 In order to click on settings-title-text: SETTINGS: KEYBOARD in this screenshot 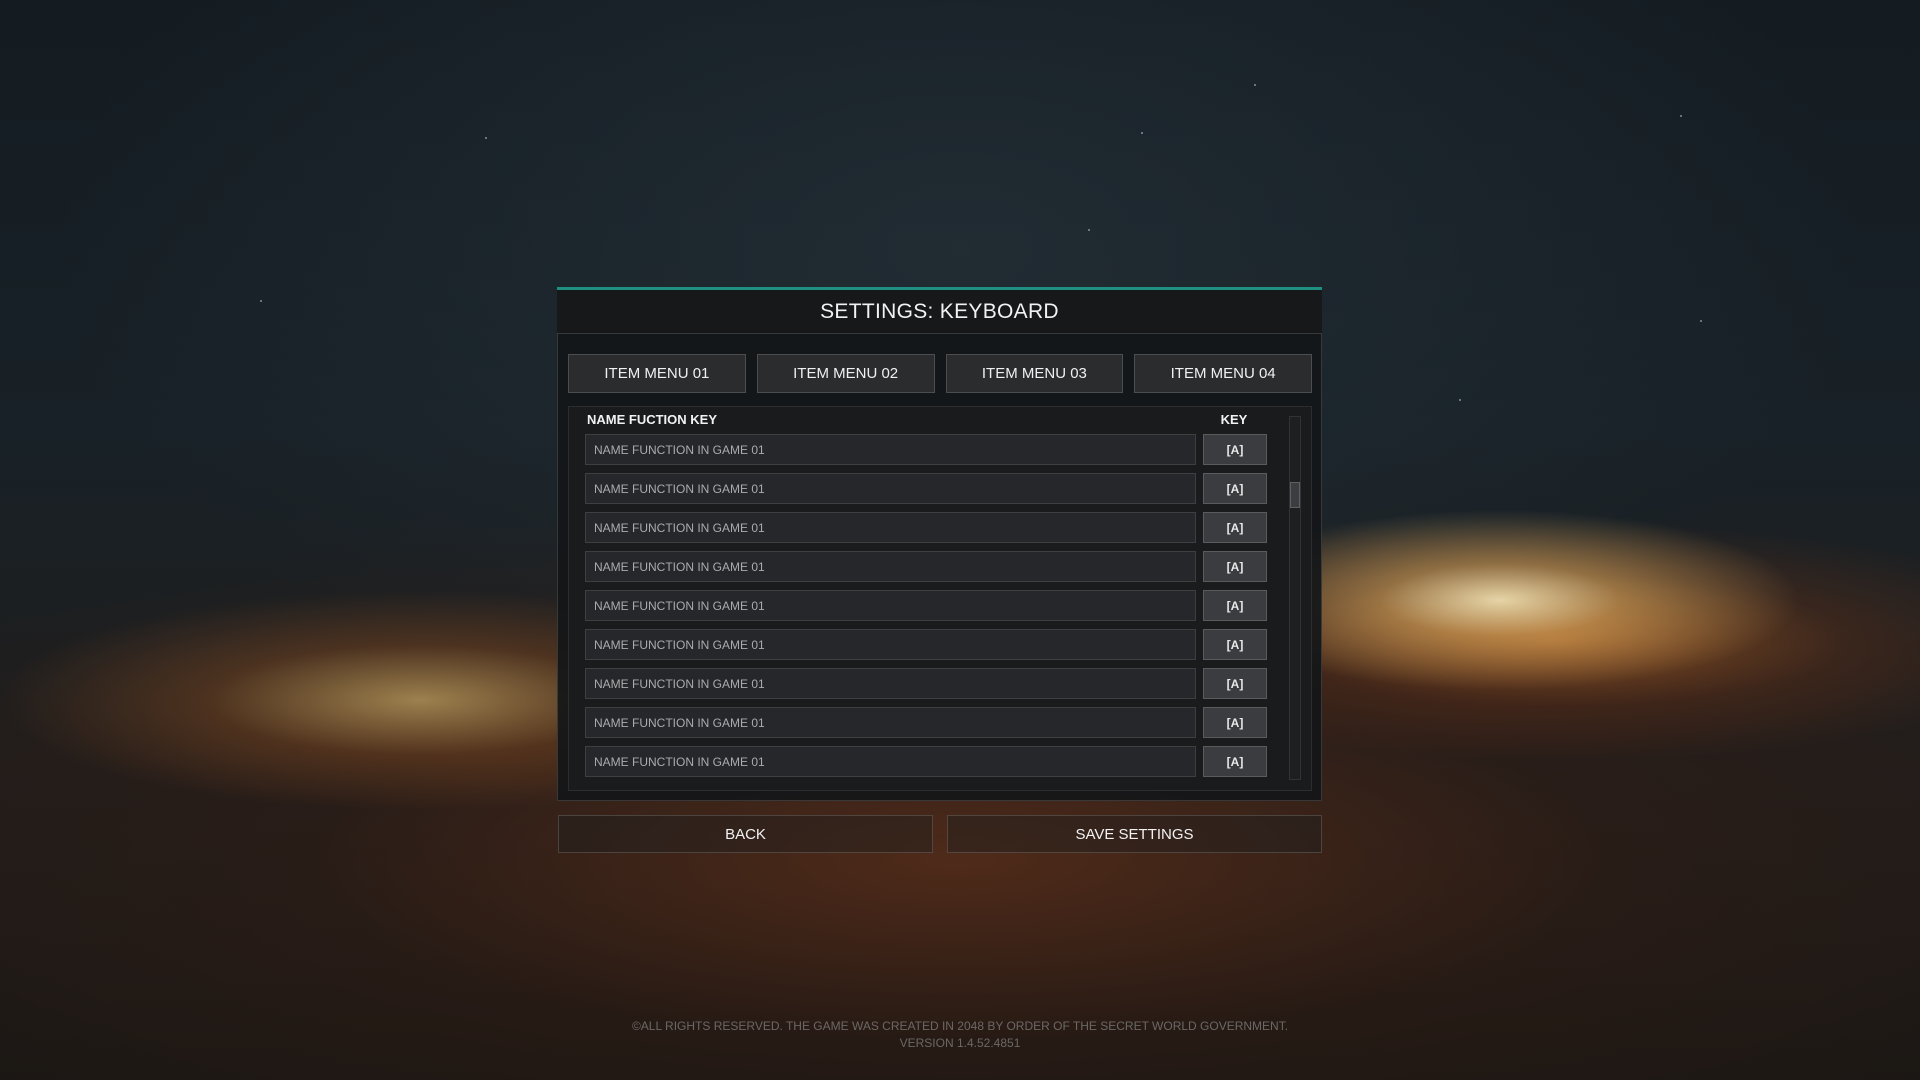, I will do `click(939, 311)`.